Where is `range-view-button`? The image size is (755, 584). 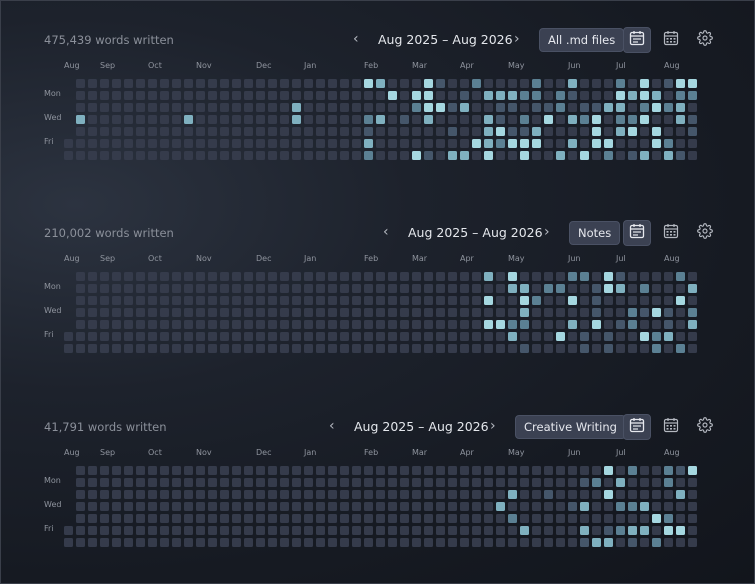
range-view-button is located at coordinates (637, 427).